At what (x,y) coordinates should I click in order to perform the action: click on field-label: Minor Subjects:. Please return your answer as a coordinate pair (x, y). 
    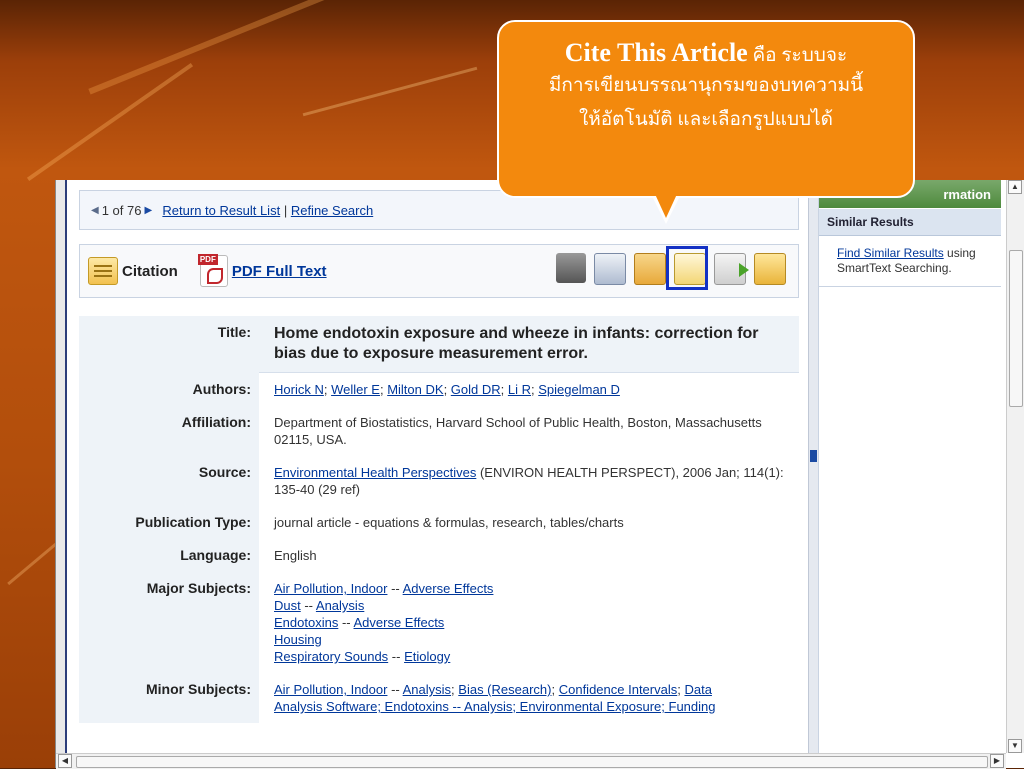
    Looking at the image, I should click on (169, 698).